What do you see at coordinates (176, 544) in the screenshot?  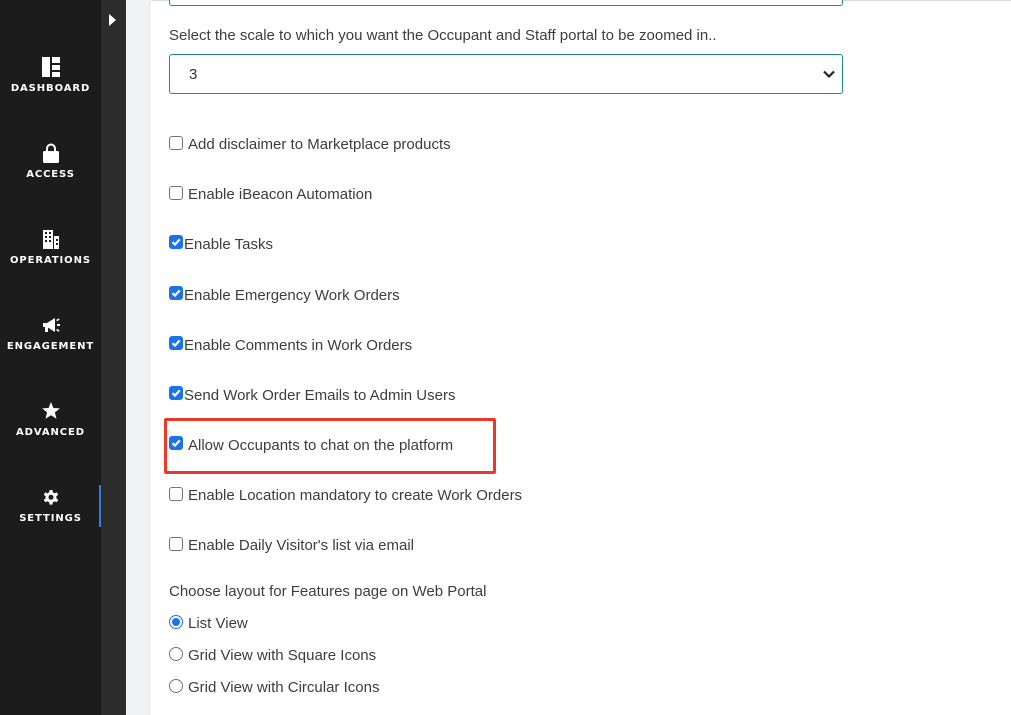 I see `checkbox-daily-visitor-list` at bounding box center [176, 544].